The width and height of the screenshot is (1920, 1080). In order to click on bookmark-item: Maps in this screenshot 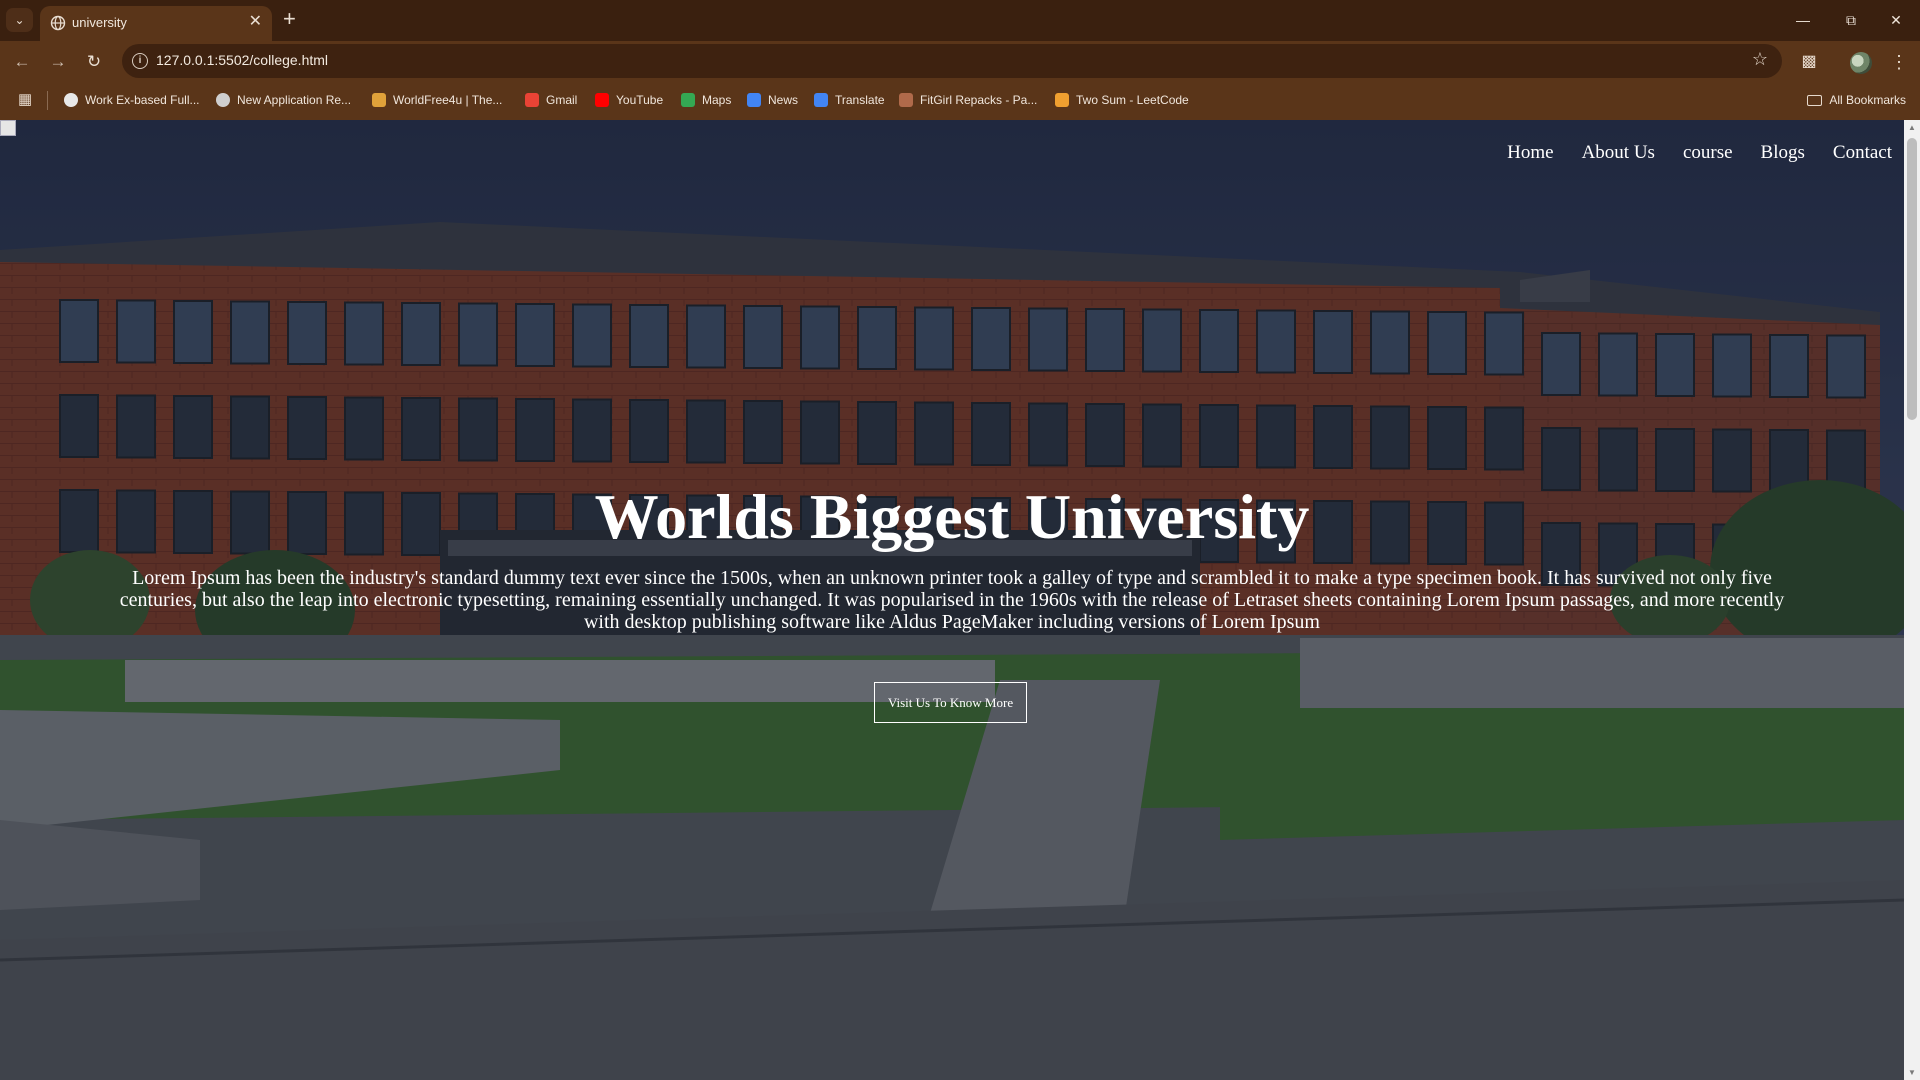, I will do `click(706, 100)`.